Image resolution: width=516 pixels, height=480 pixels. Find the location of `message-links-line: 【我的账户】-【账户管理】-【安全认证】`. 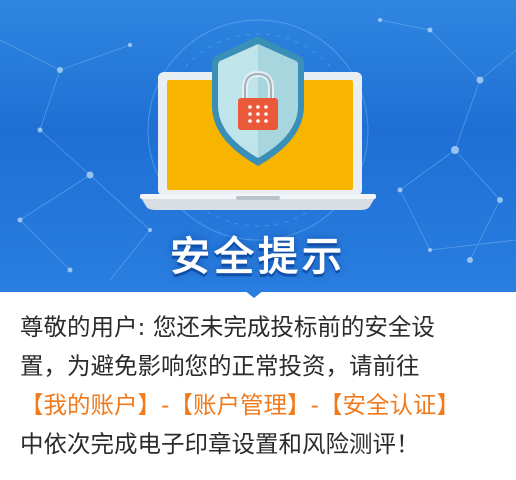

message-links-line: 【我的账户】-【账户管理】-【安全认证】 is located at coordinates (263, 405).